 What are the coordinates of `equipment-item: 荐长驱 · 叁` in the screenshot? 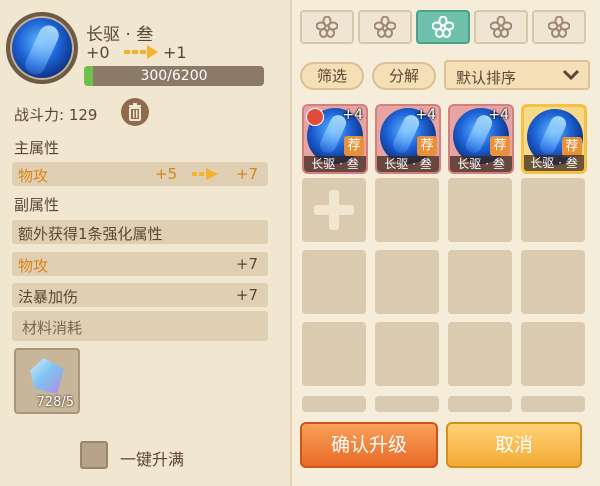 It's located at (554, 139).